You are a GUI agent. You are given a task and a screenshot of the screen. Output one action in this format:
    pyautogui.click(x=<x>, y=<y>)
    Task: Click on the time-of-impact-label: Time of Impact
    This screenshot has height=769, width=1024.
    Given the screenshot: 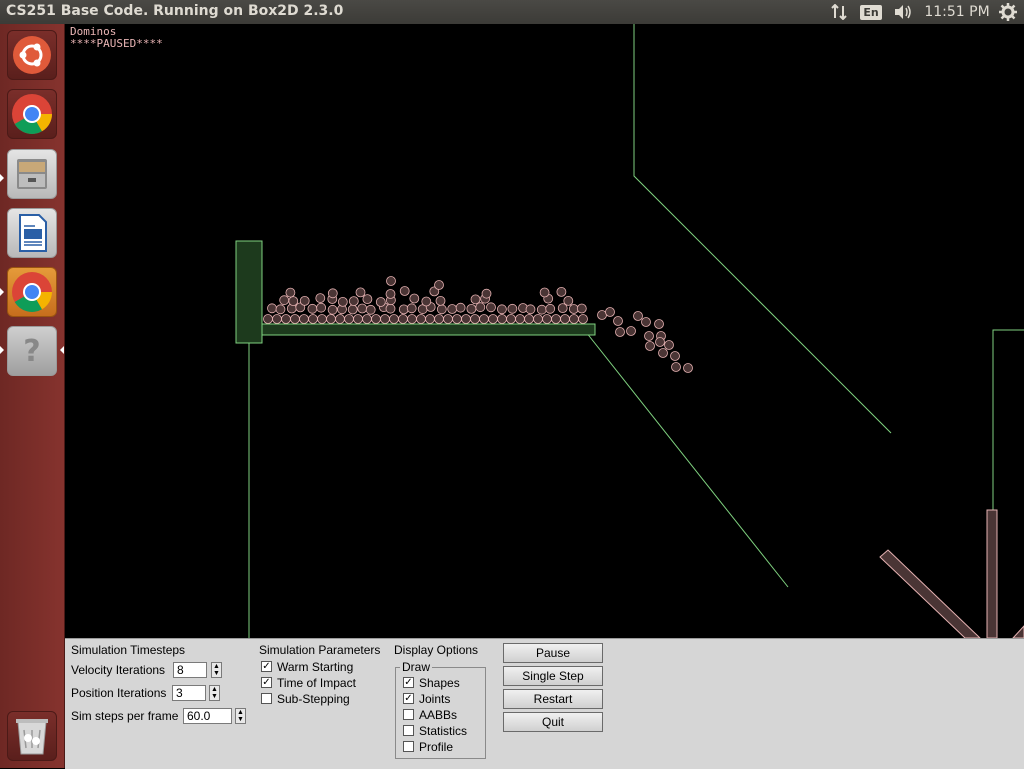 What is the action you would take?
    pyautogui.click(x=316, y=683)
    